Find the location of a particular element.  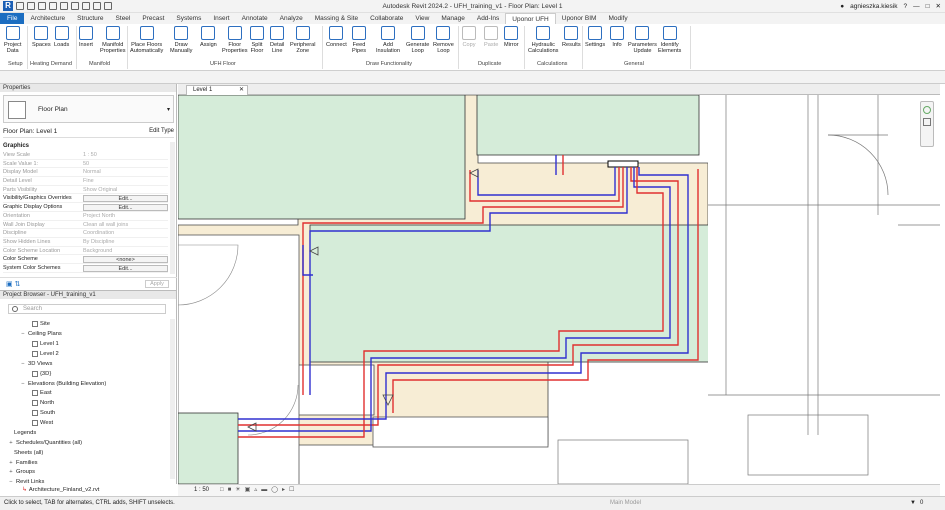

maximize-icon: □ is located at coordinates (928, 6).